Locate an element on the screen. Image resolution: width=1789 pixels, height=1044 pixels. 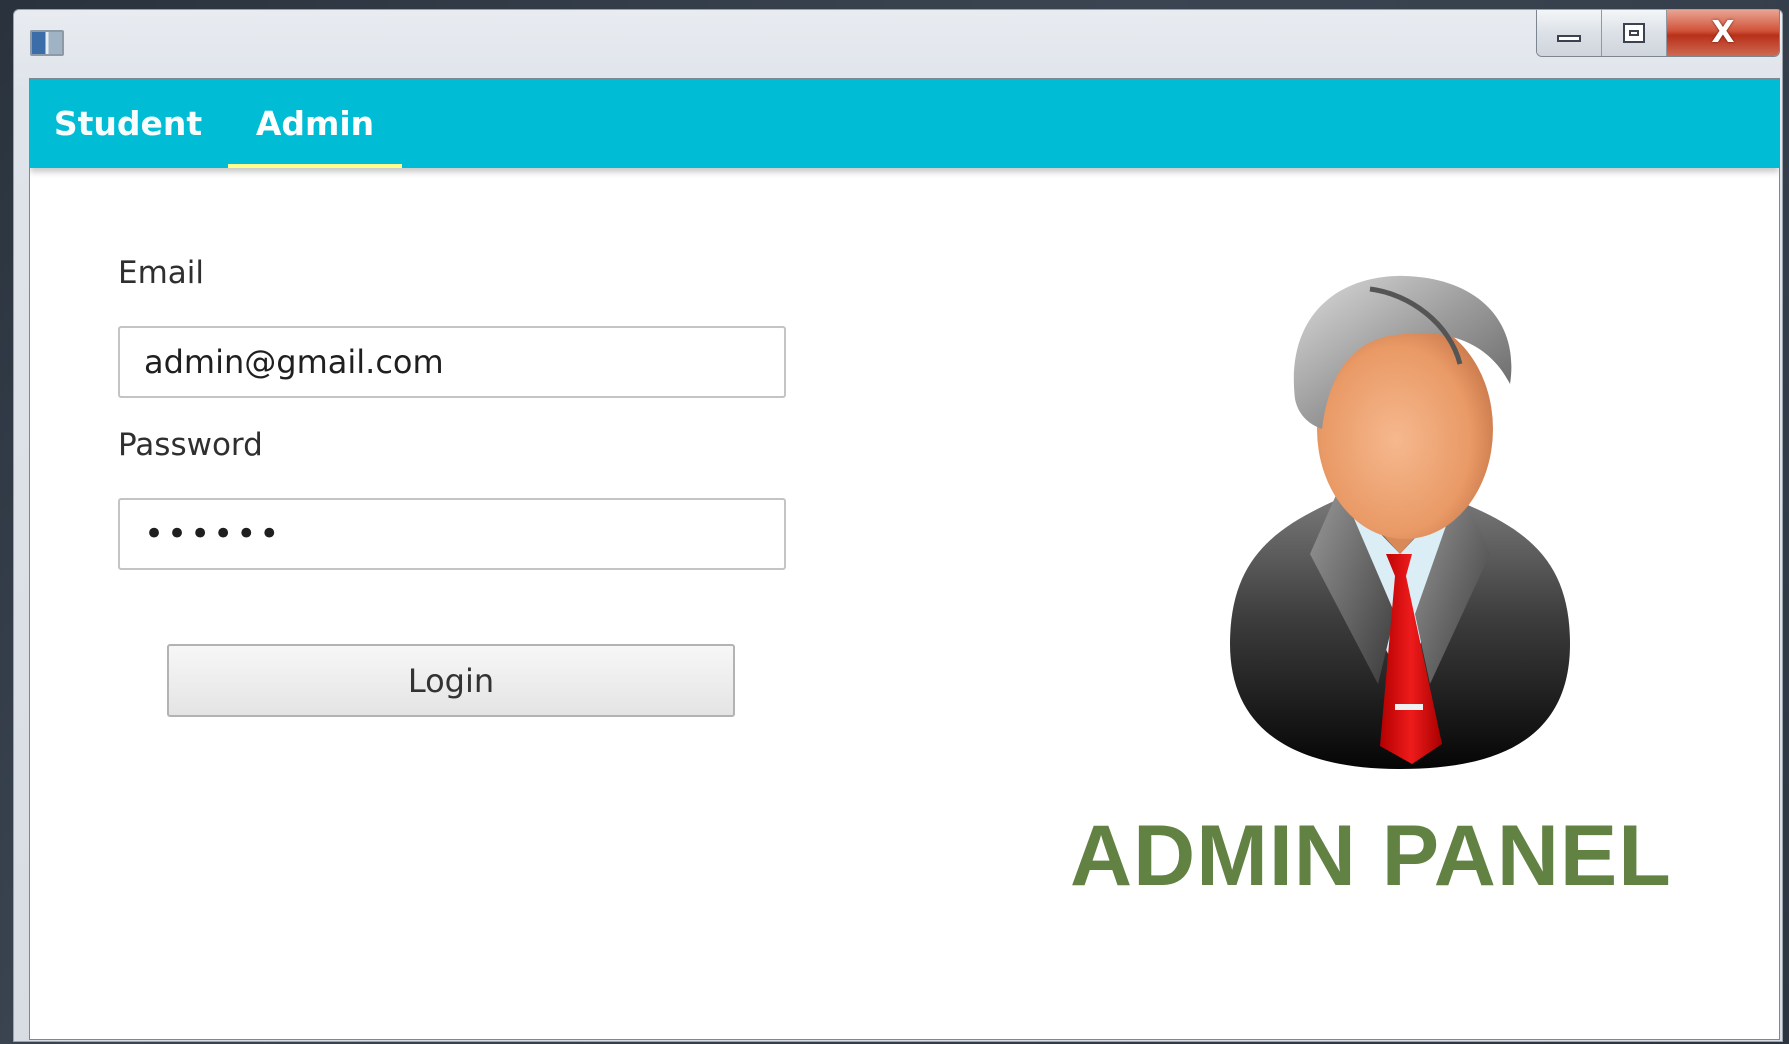
maximize-button is located at coordinates (1634, 33).